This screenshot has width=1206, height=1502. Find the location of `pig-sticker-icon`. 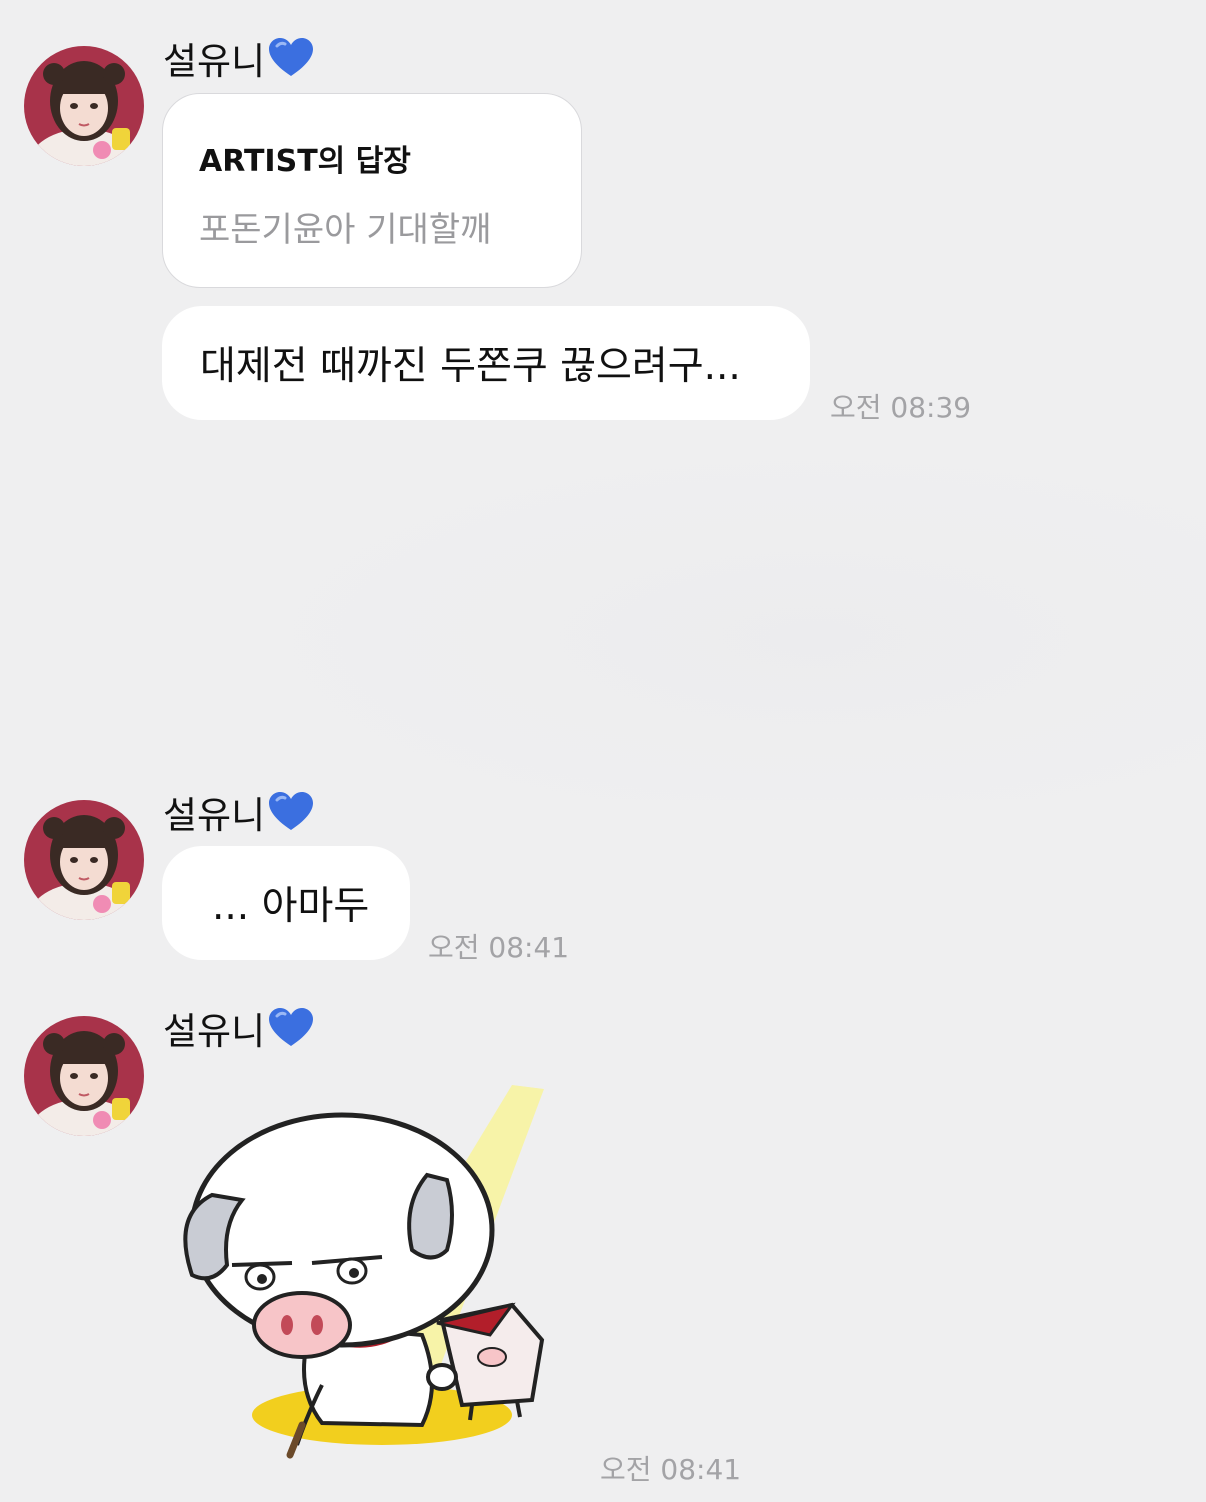

pig-sticker-icon is located at coordinates (364, 1272).